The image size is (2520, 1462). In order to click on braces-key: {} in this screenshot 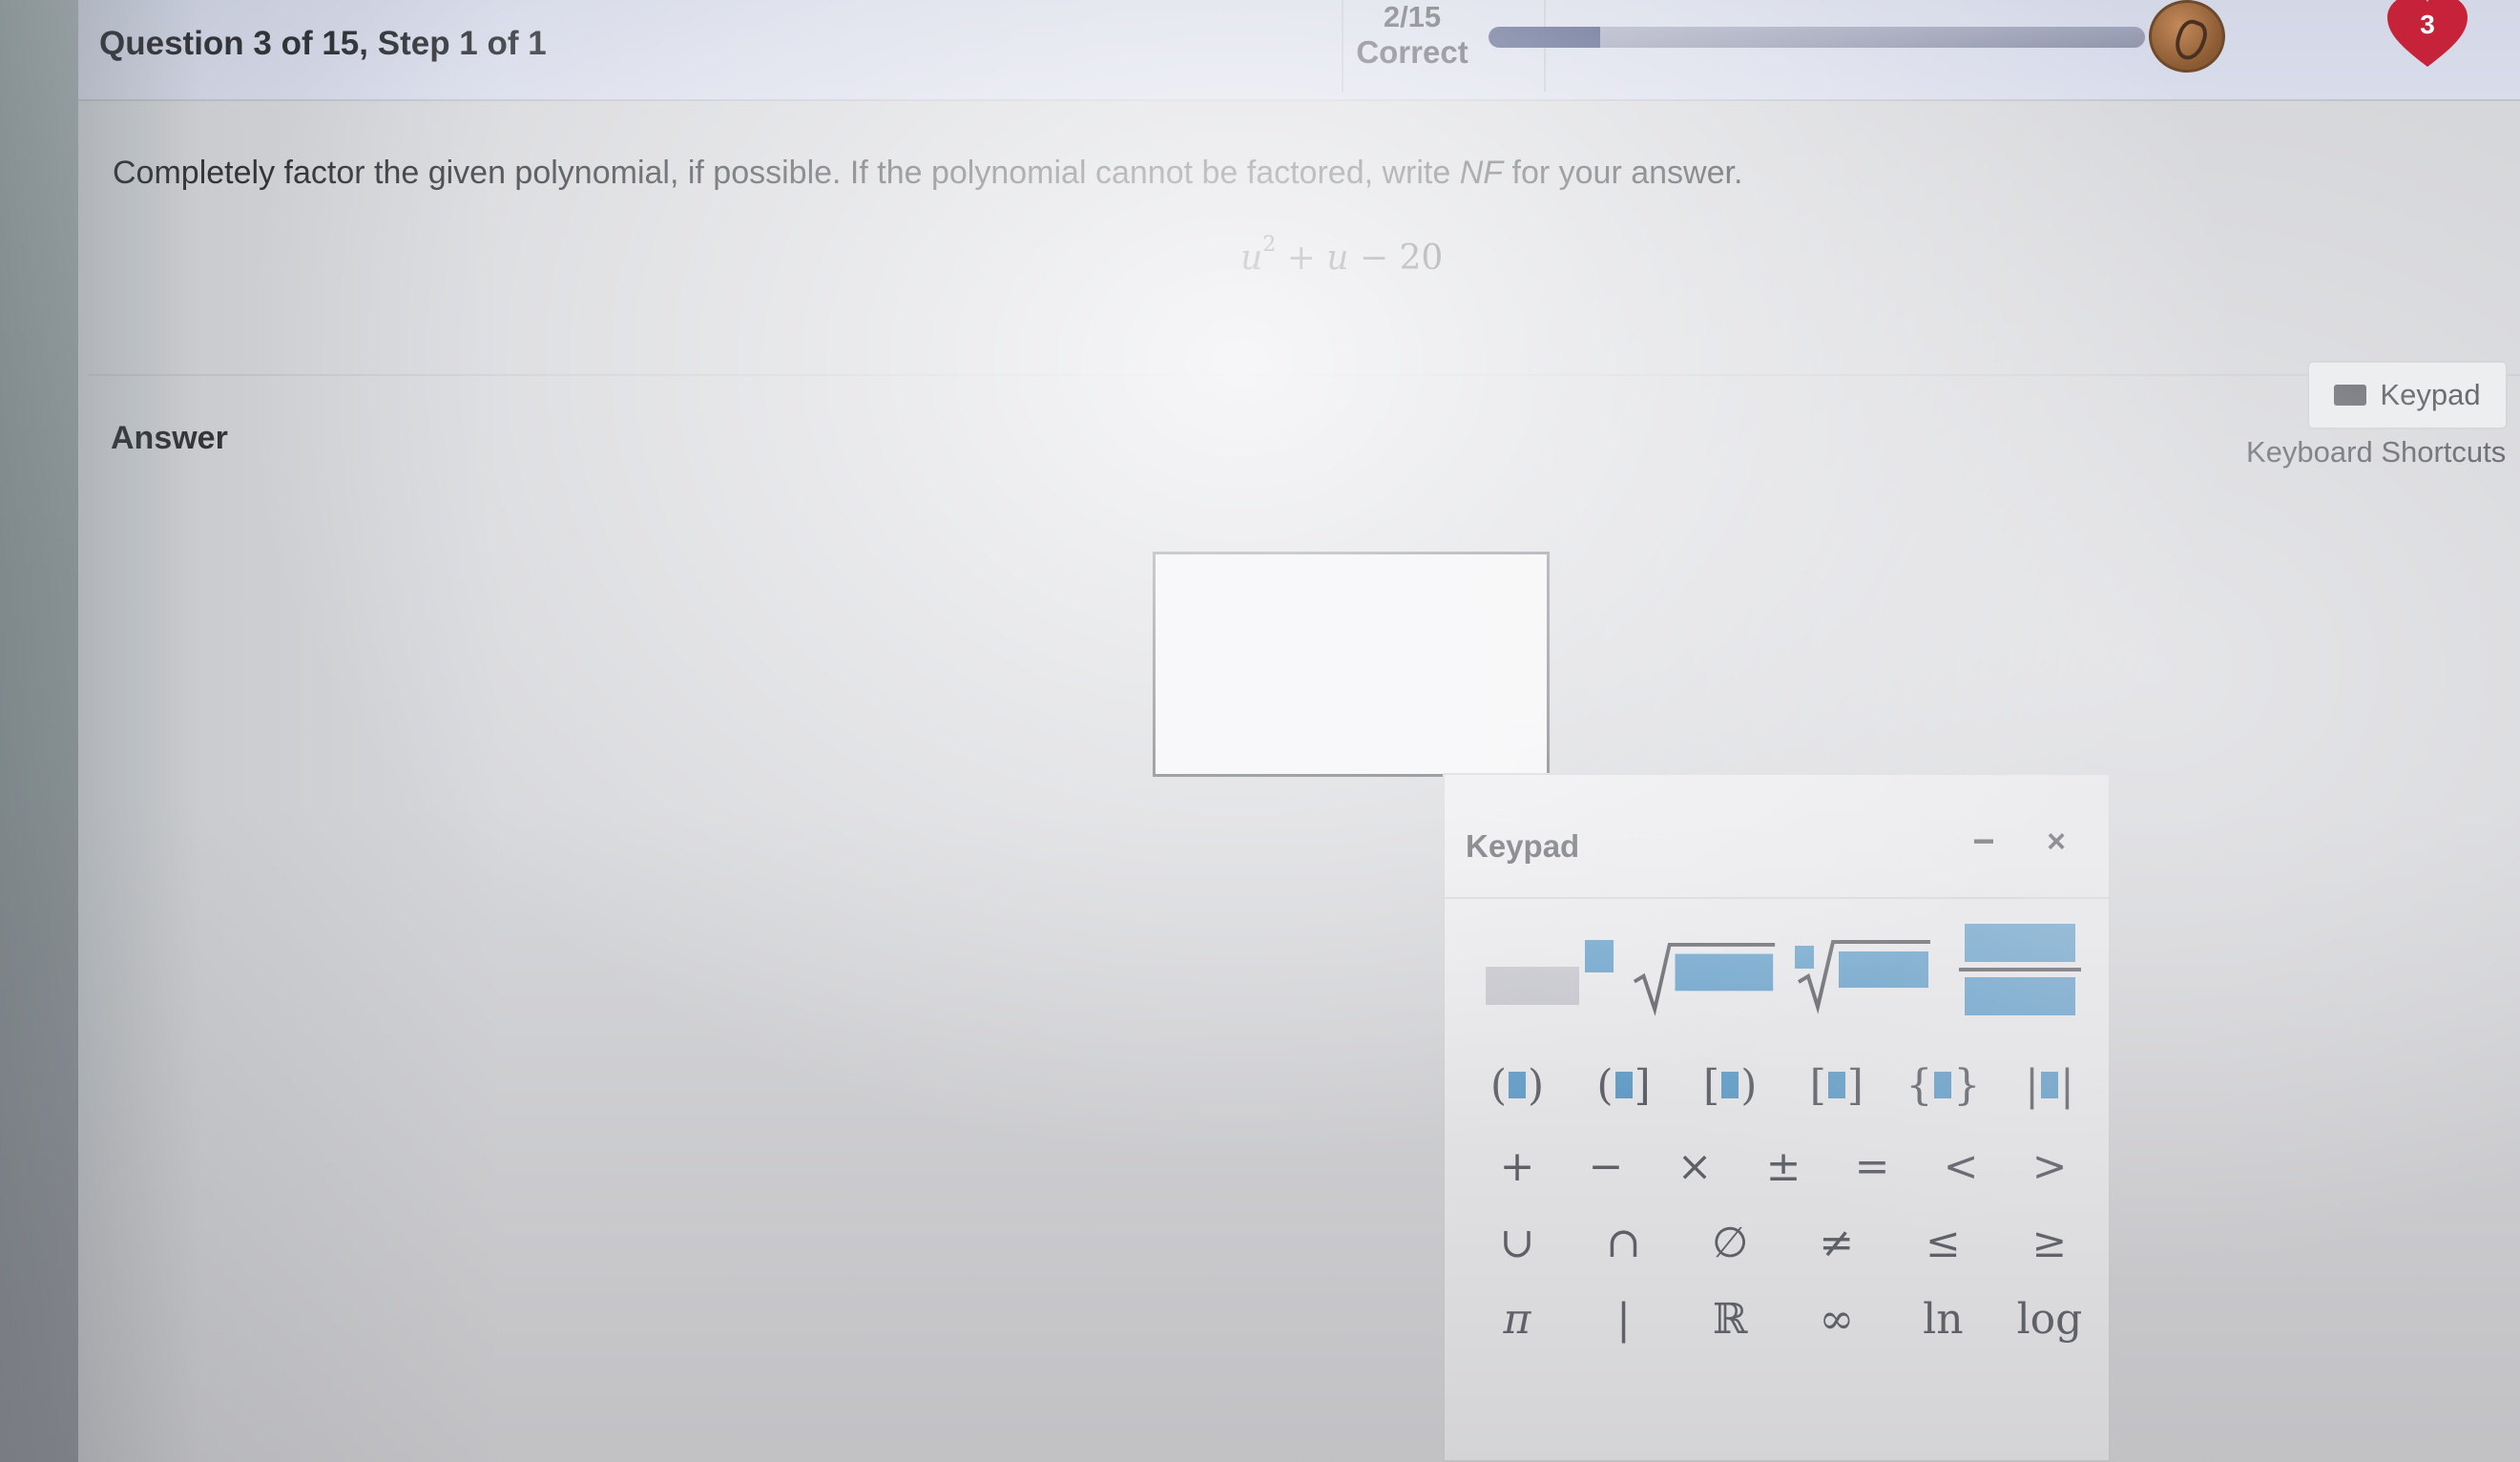, I will do `click(1943, 1085)`.